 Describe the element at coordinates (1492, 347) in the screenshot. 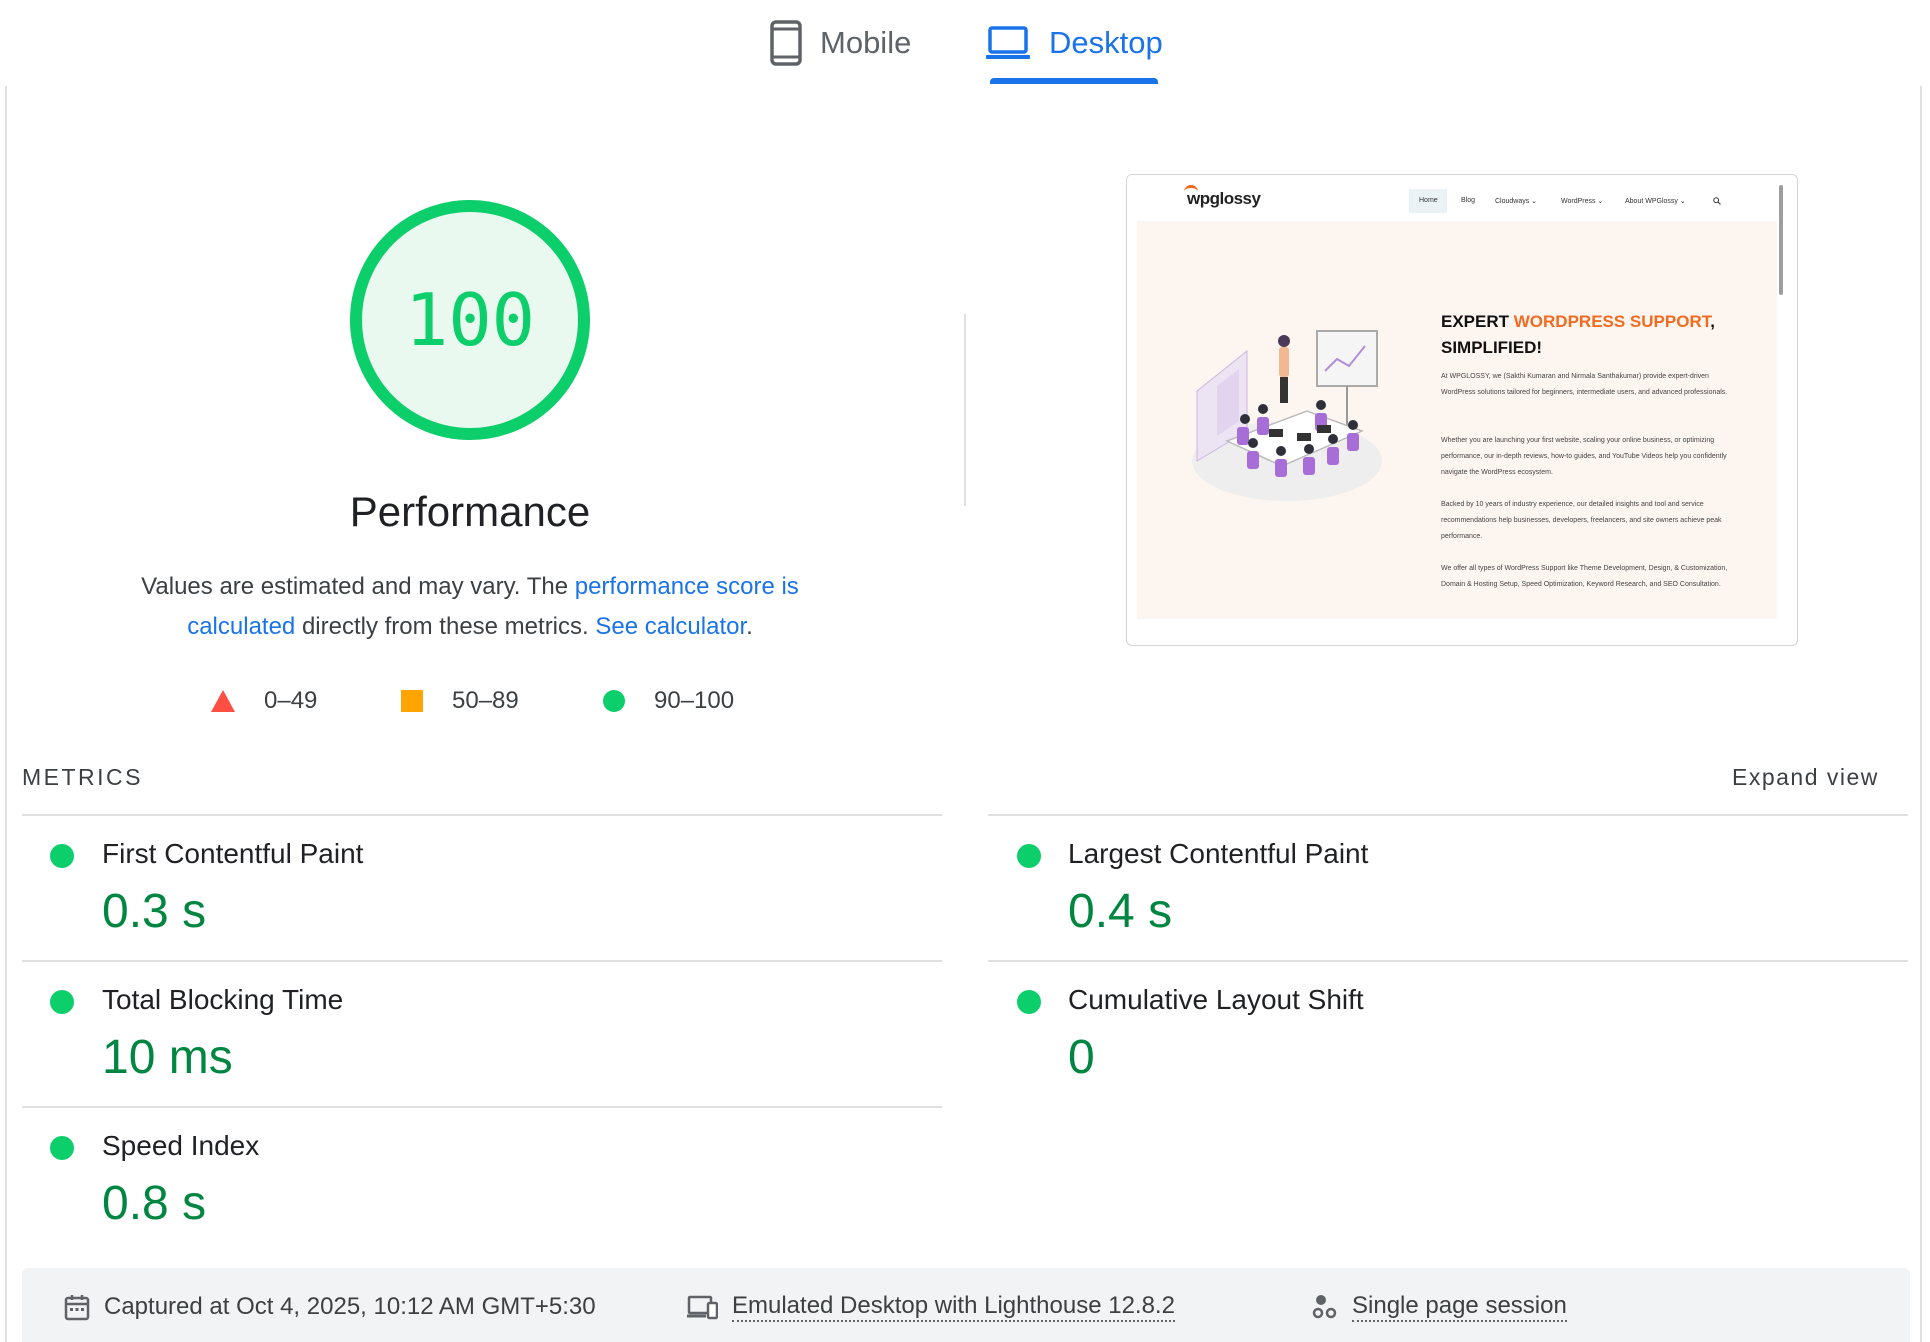

I see `thumb-headline-line2: SIMPLIFIED!` at that location.